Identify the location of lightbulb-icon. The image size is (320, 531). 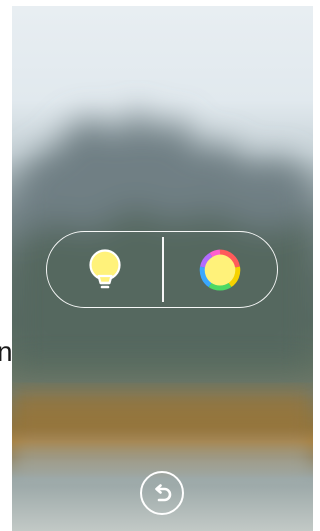
(104, 268).